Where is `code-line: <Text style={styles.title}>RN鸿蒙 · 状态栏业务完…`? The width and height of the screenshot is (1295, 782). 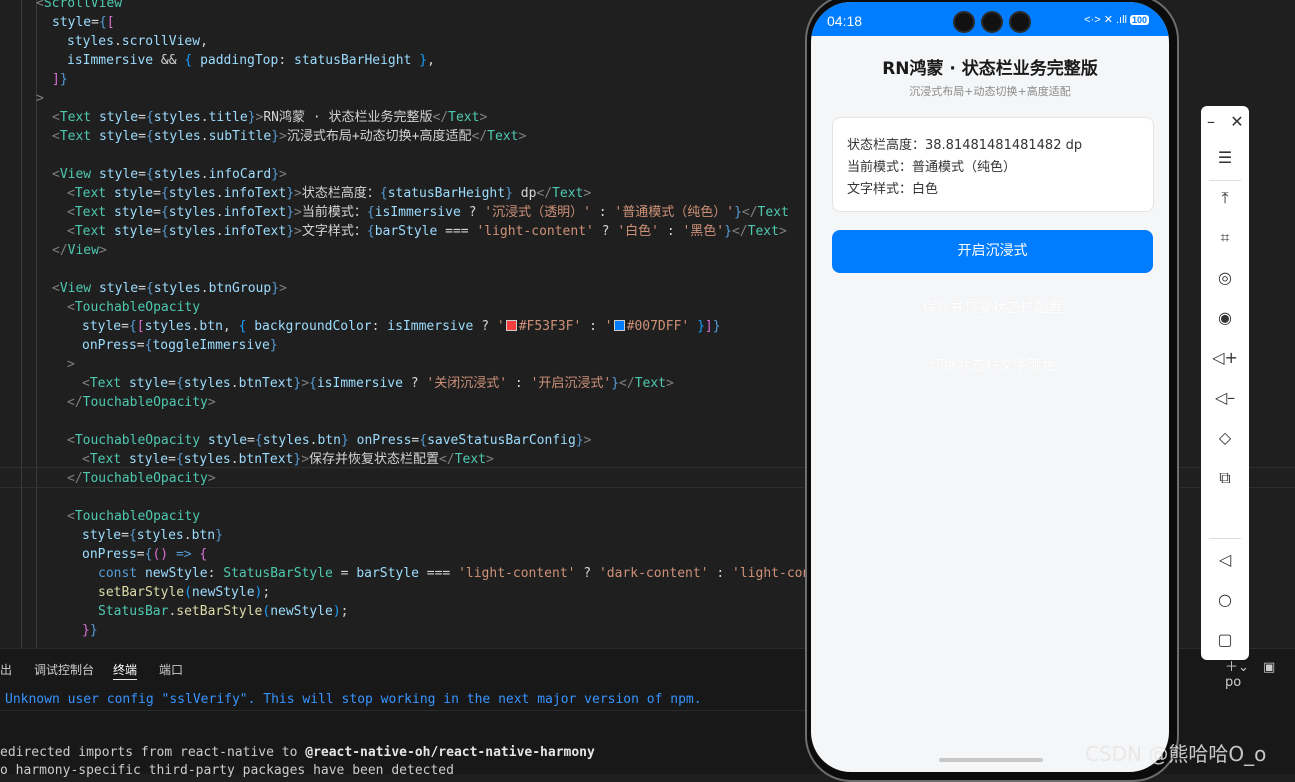
code-line: <Text style={styles.title}>RN鸿蒙 · 状态栏业务完… is located at coordinates (270, 117).